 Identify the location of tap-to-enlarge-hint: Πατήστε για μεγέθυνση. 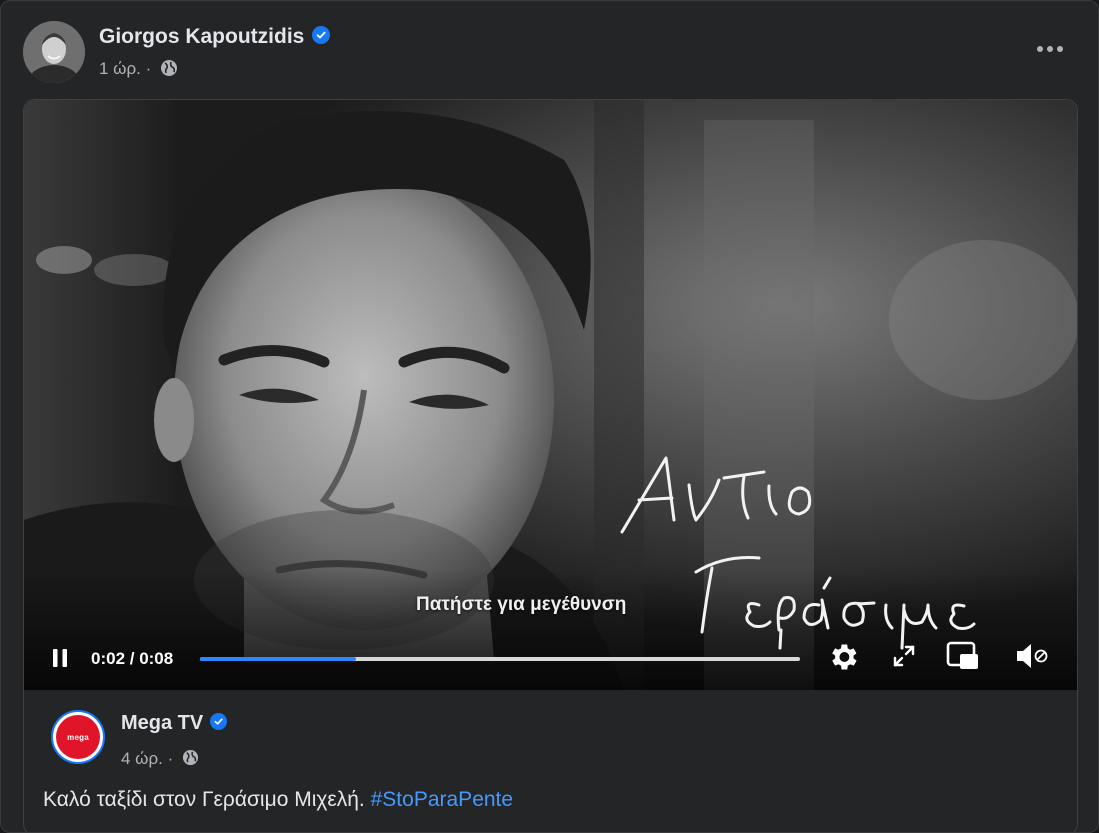
(521, 605).